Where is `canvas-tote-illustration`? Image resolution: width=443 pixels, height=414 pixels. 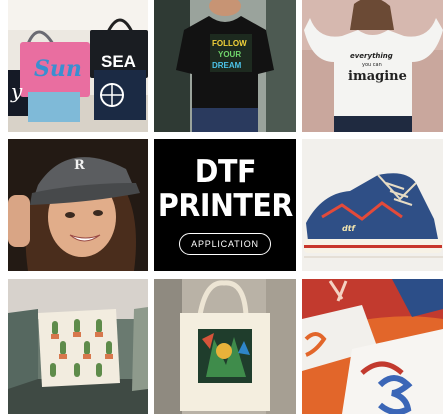
canvas-tote-illustration is located at coordinates (225, 346).